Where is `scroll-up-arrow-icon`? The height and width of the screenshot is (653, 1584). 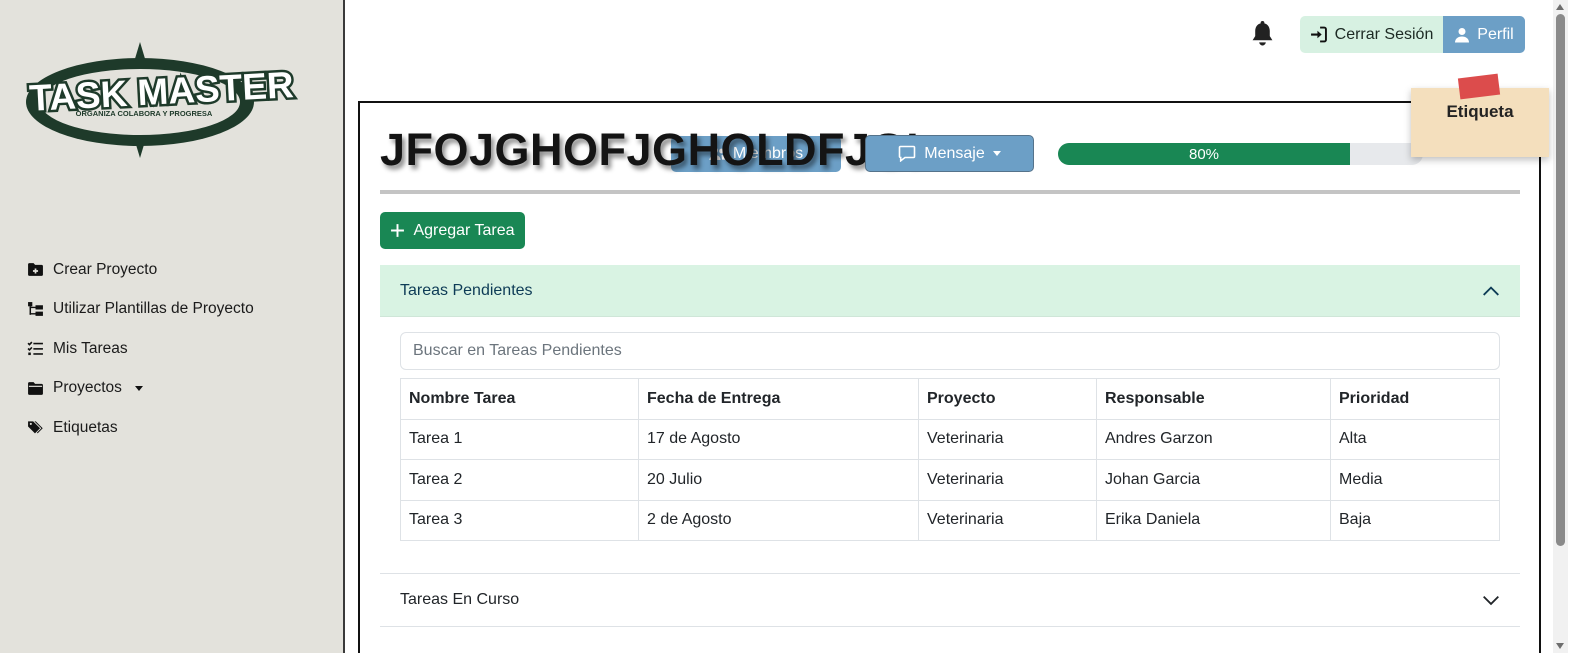
scroll-up-arrow-icon is located at coordinates (1560, 7).